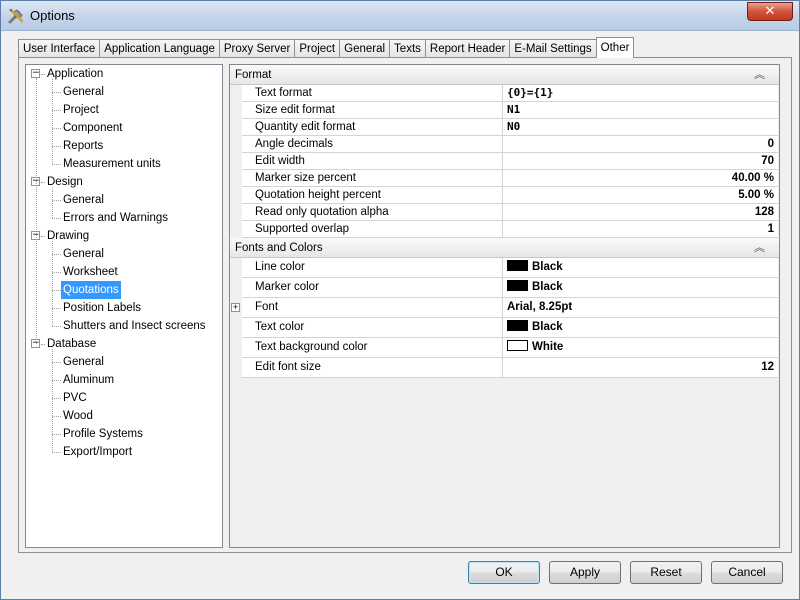 The image size is (800, 600). I want to click on tree-group-label: Application, so click(75, 74).